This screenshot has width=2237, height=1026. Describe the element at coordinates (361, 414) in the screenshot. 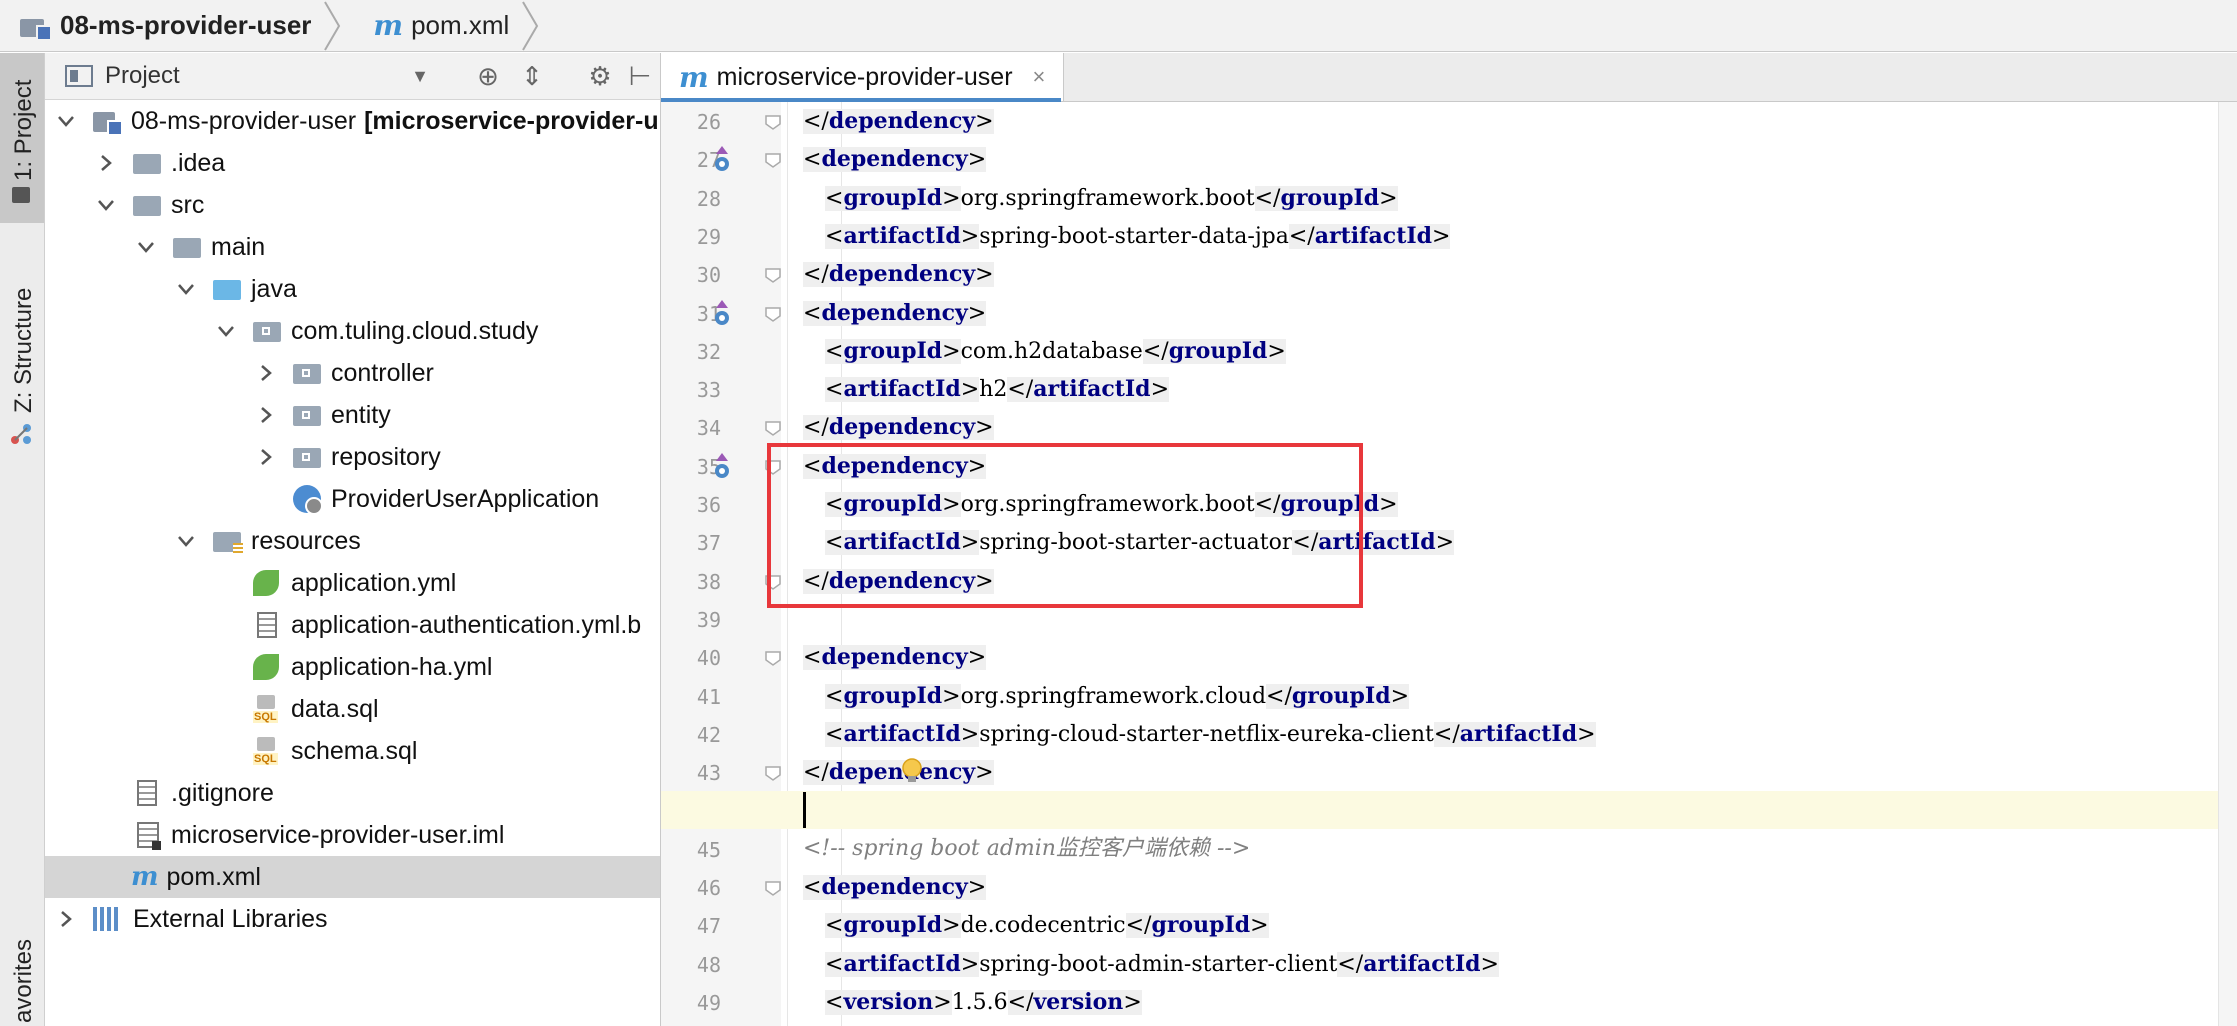

I see `tree-item-label: entity` at that location.